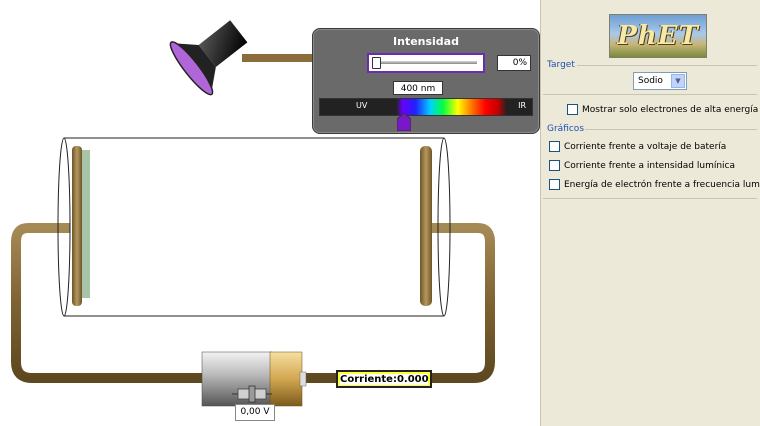  What do you see at coordinates (426, 41) in the screenshot?
I see `intensity-title: Intensidad` at bounding box center [426, 41].